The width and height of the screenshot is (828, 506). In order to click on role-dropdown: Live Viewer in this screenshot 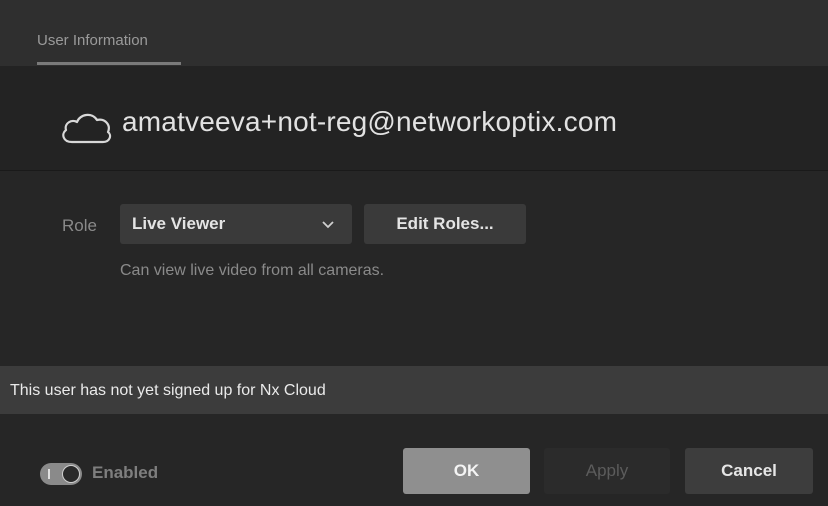, I will do `click(236, 224)`.